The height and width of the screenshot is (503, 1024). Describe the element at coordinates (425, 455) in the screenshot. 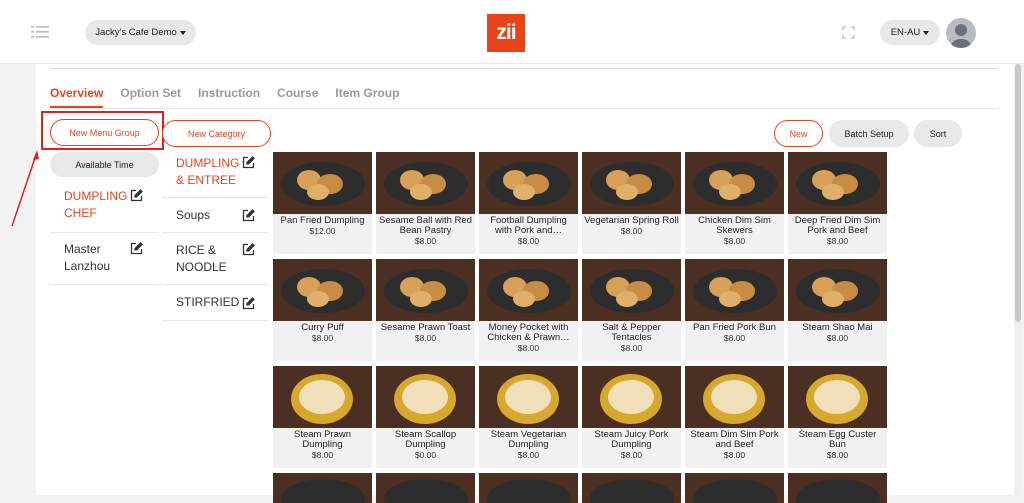

I see `item-price: $0.00` at that location.